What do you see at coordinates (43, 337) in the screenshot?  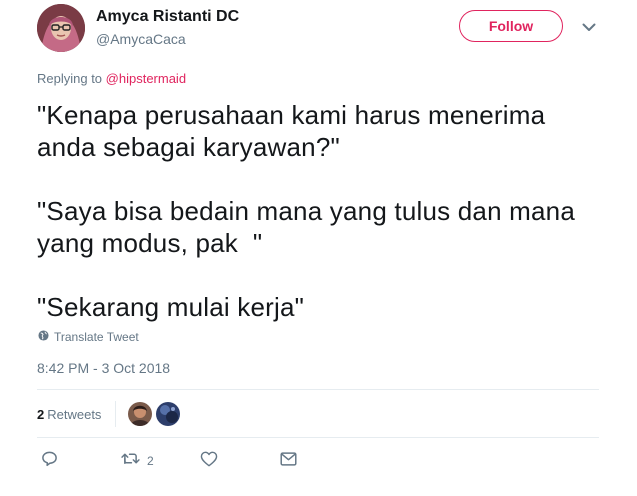 I see `globe-icon` at bounding box center [43, 337].